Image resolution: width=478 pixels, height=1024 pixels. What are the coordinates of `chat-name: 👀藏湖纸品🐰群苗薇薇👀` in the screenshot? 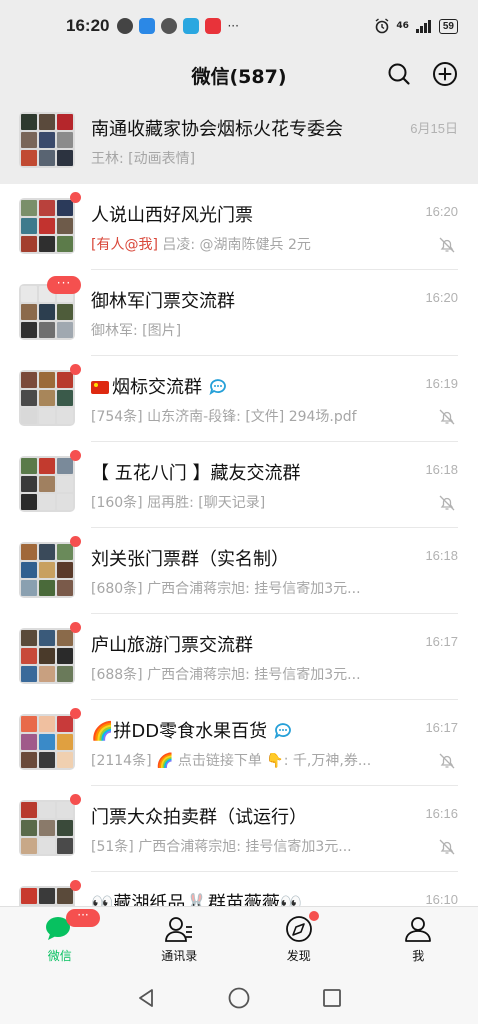 It's located at (197, 899).